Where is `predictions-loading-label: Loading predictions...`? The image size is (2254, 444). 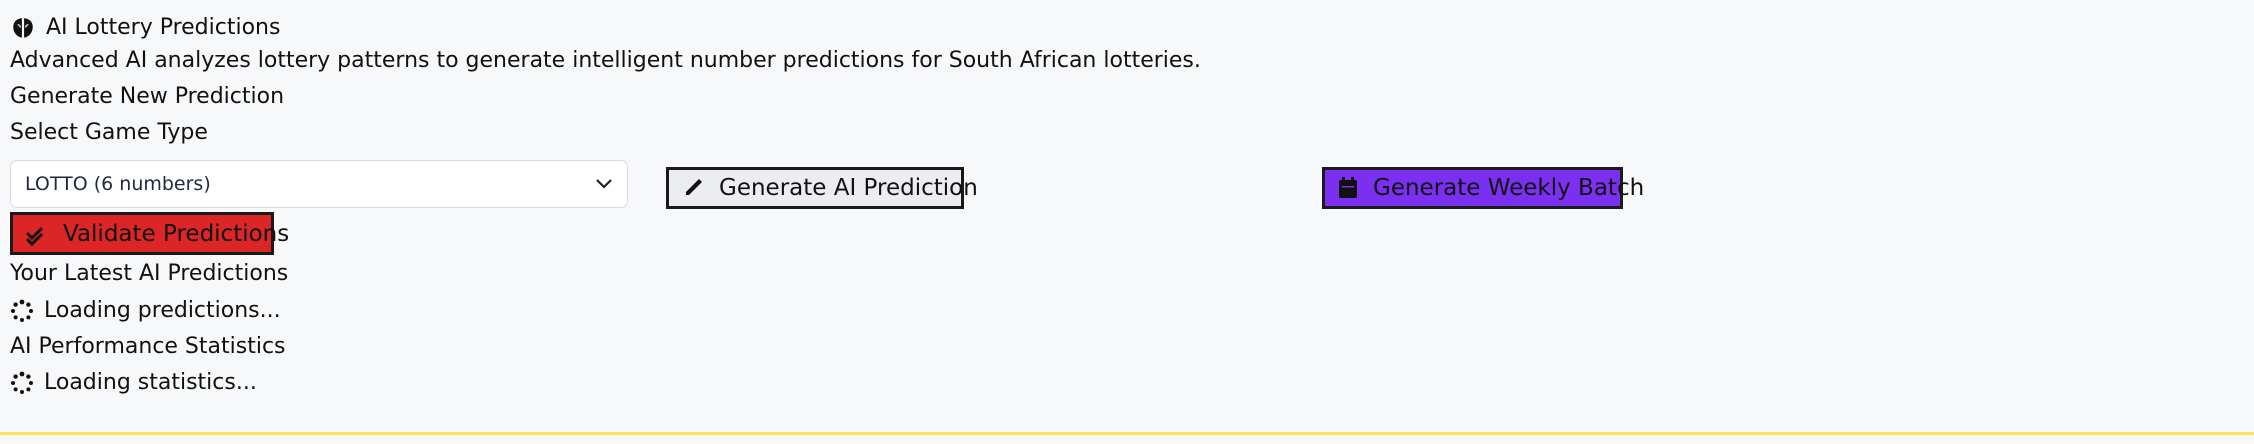
predictions-loading-label: Loading predictions... is located at coordinates (162, 310).